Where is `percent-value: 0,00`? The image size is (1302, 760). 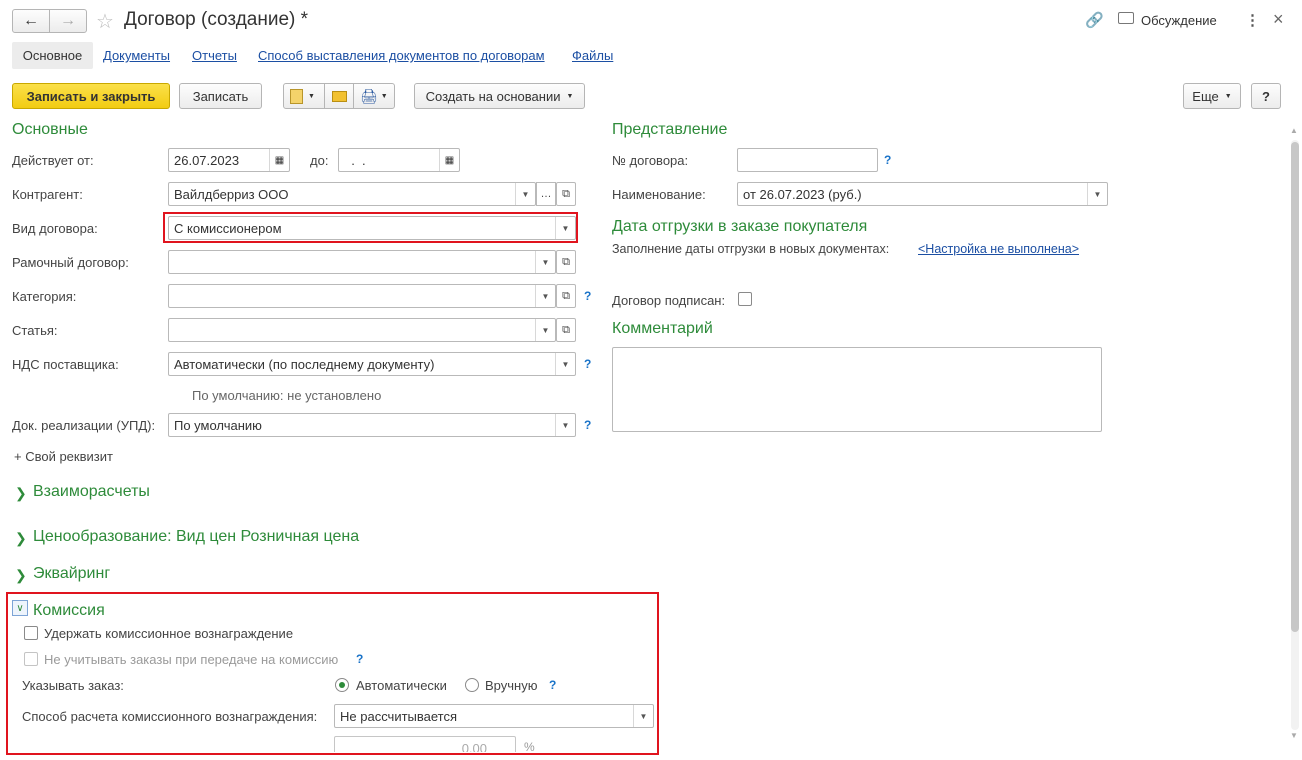
percent-value: 0,00 is located at coordinates (474, 746).